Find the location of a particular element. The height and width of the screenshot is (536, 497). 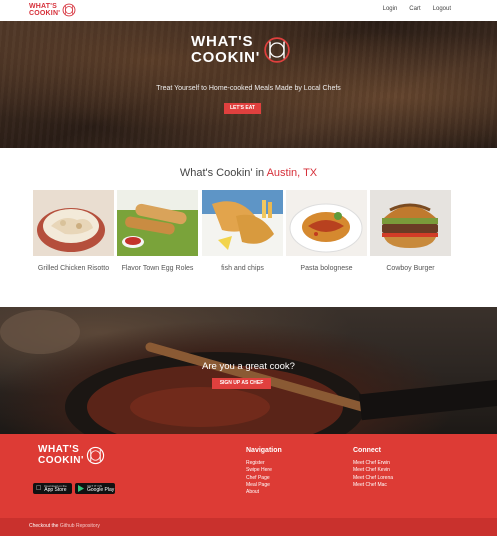

featured-title-prefix: What's Cookin' in is located at coordinates (223, 173).